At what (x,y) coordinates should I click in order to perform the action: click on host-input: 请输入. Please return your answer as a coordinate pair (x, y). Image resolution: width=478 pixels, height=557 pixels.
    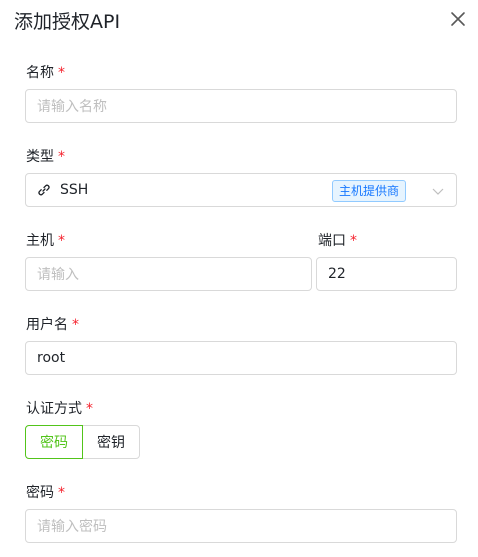
    Looking at the image, I should click on (168, 274).